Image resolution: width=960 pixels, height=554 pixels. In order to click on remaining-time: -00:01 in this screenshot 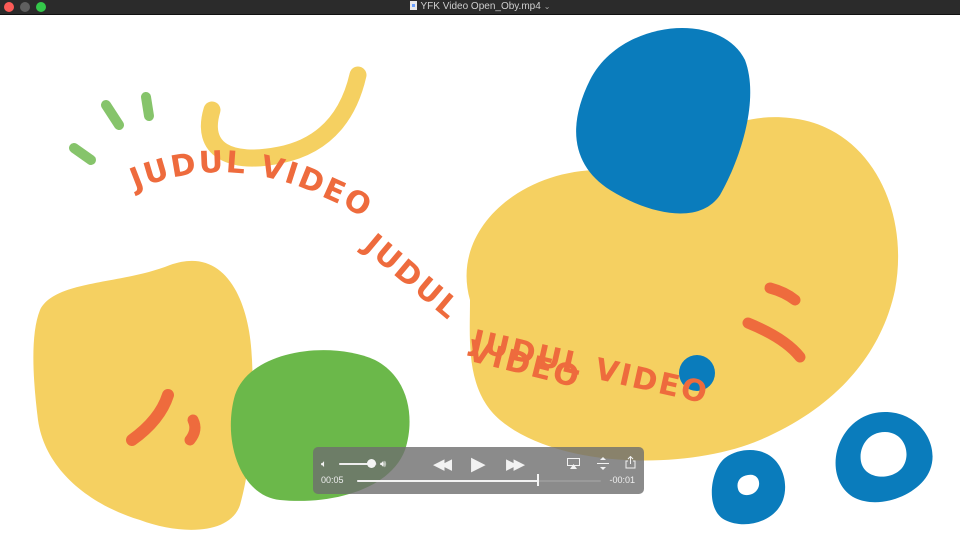, I will do `click(622, 480)`.